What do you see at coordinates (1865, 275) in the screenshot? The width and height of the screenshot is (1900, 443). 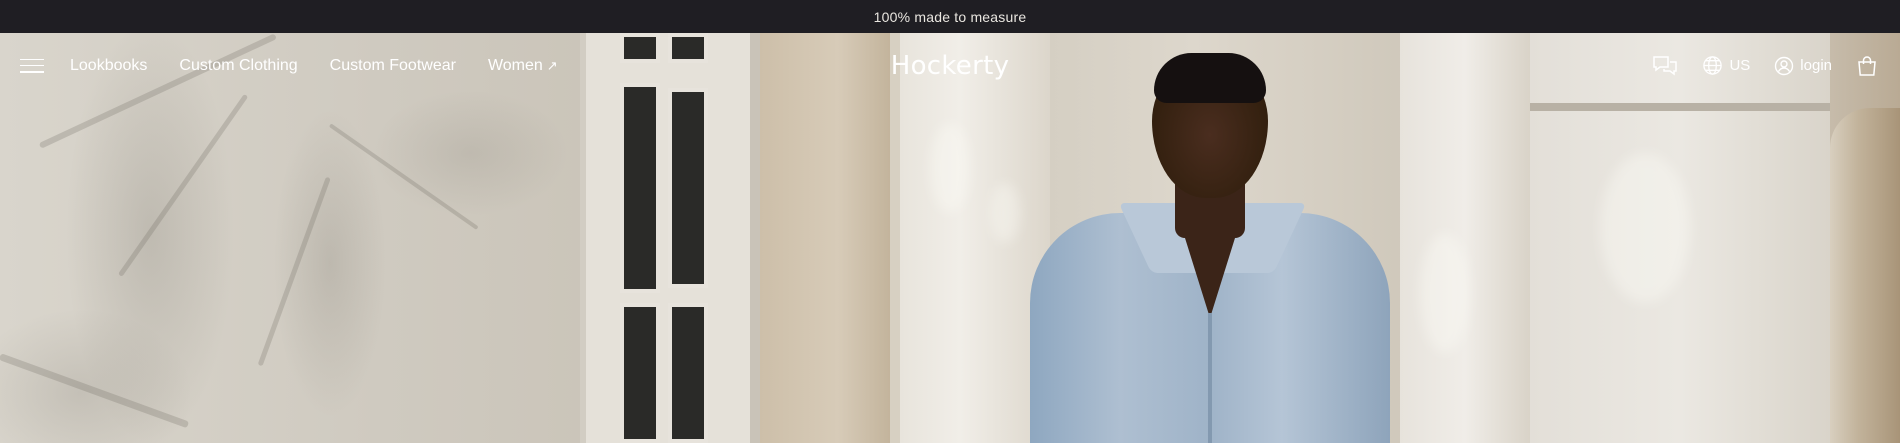 I see `arch` at bounding box center [1865, 275].